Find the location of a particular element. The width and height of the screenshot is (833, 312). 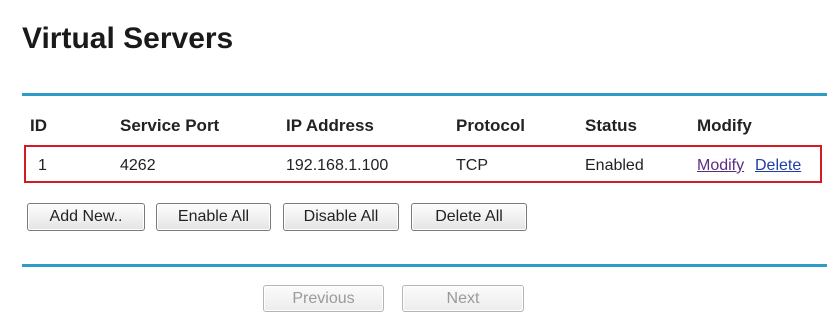

add-new-button: Add New.. is located at coordinates (86, 217).